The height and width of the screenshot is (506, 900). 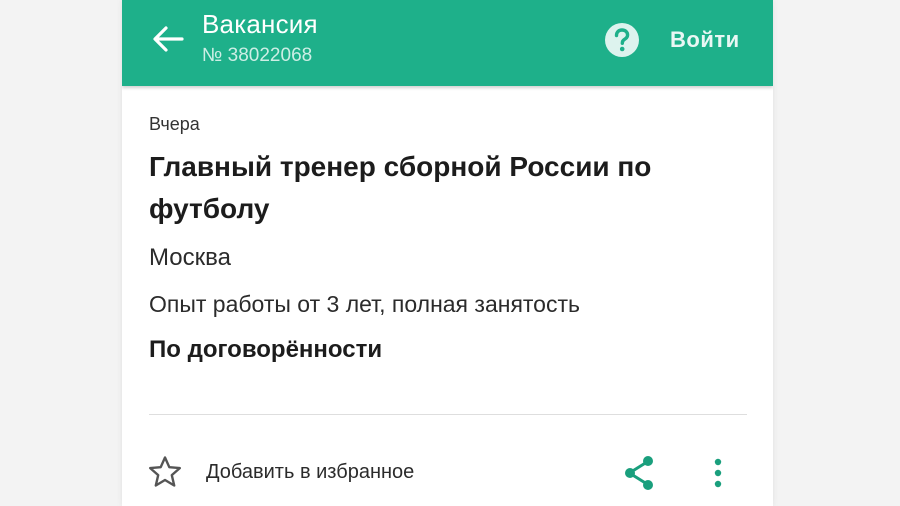 What do you see at coordinates (364, 304) in the screenshot?
I see `vacancy-experience: Опыт работы от 3 лет, полная занятость` at bounding box center [364, 304].